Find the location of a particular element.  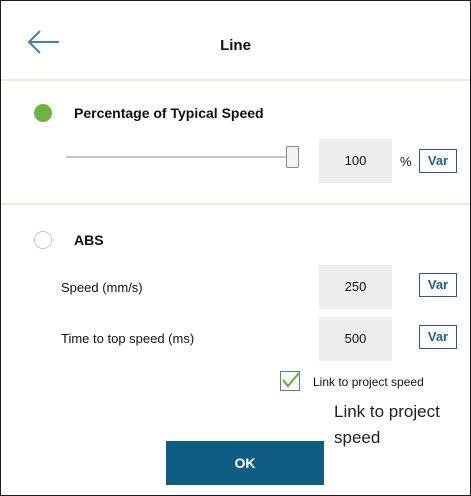

link-project-speed-label: Link to project speed is located at coordinates (368, 382).